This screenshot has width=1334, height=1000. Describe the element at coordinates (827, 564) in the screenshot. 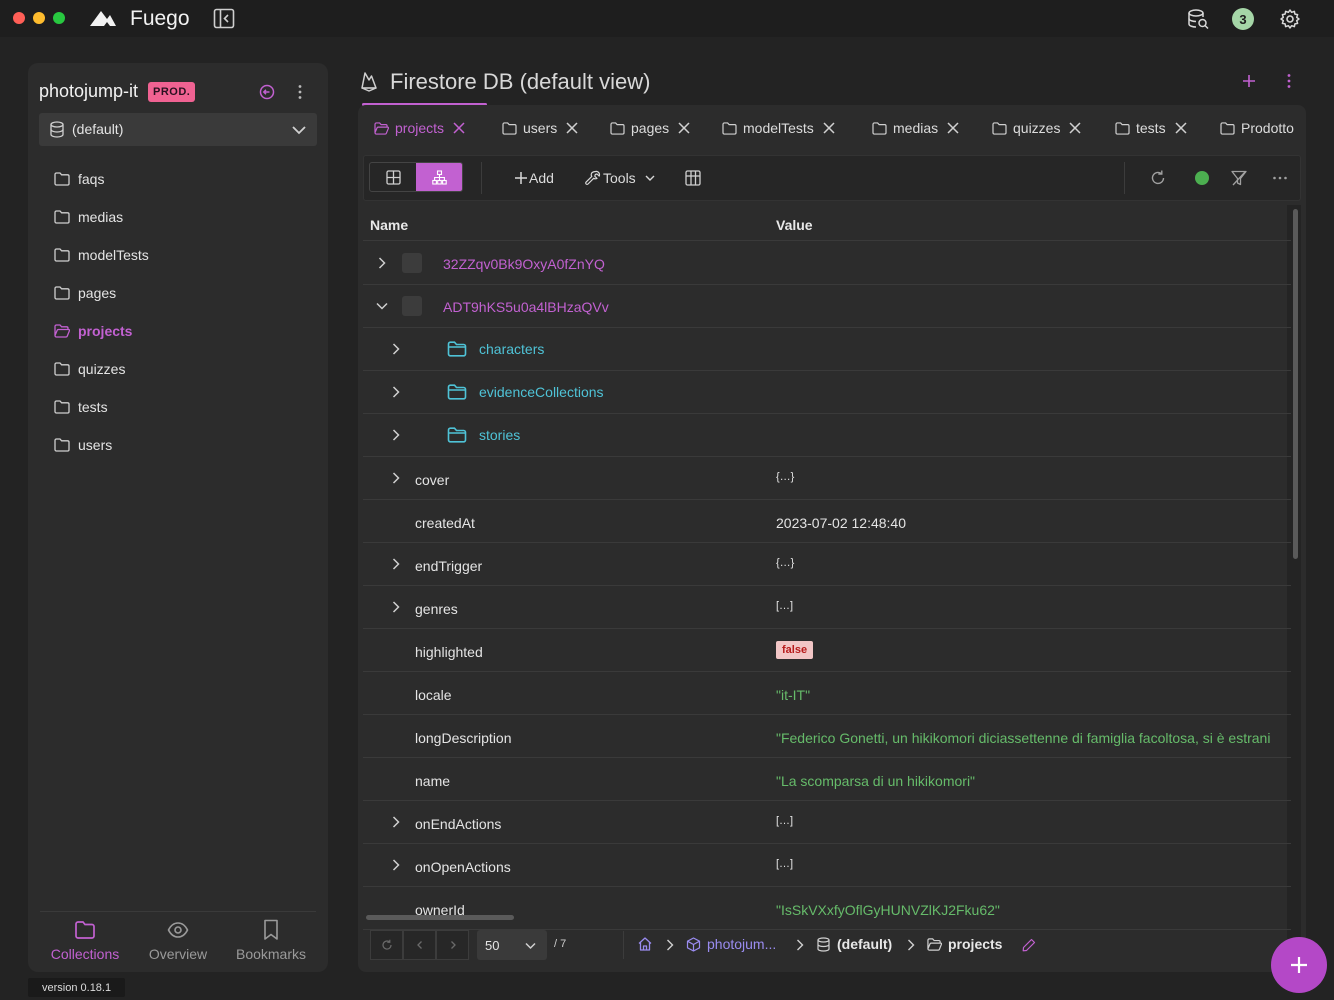

I see `field-row-endtrigger: endTrigger {…}` at that location.